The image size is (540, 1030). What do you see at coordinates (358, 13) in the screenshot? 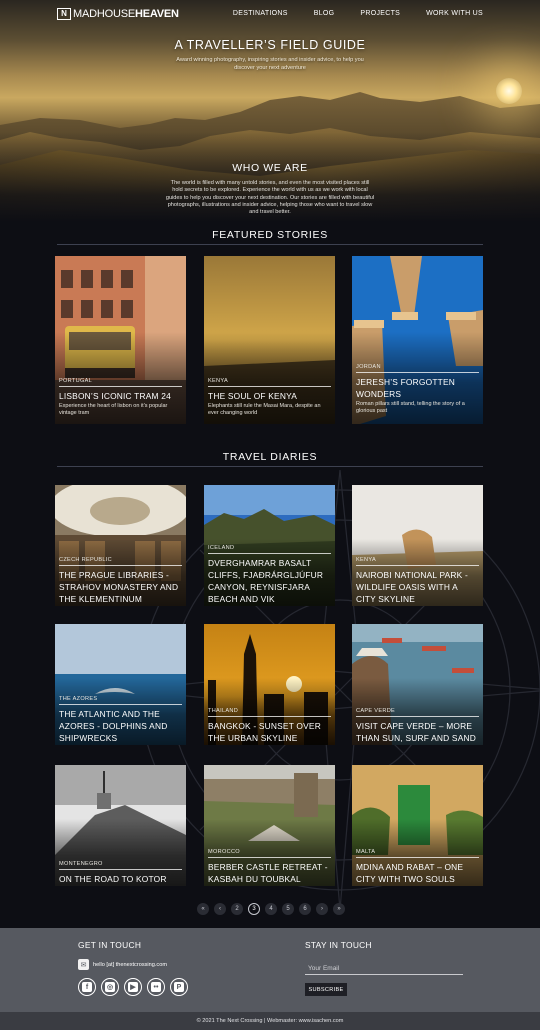
I see `main-nav: DESTINATIONS BLOG PROJECTS WORK WITH US` at bounding box center [358, 13].